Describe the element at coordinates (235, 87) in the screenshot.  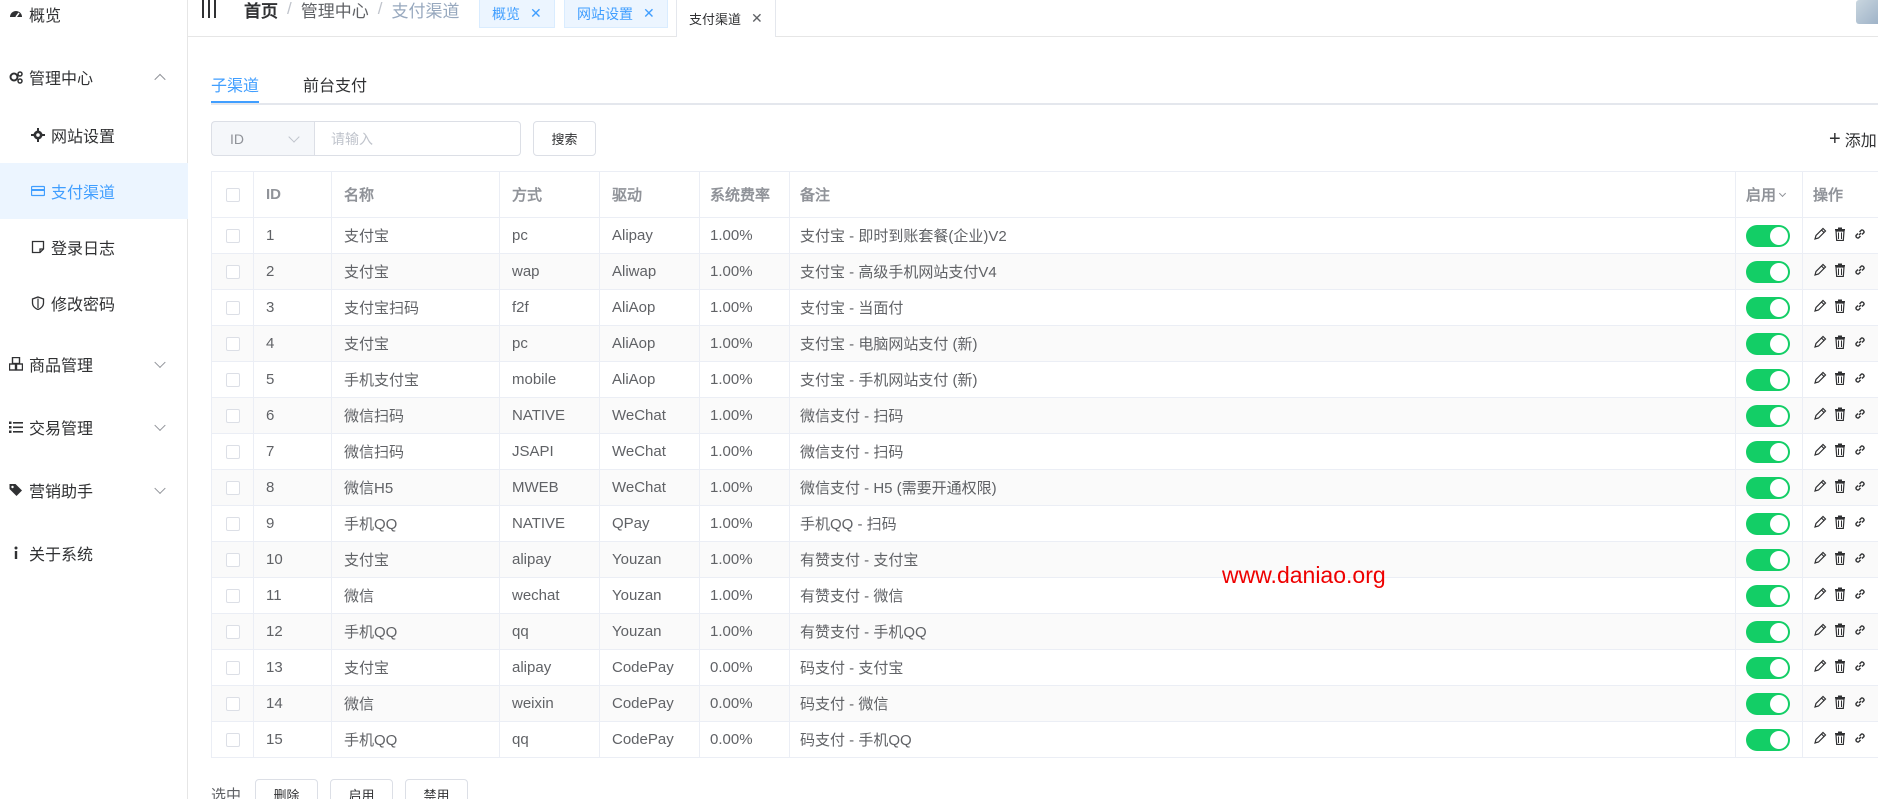
I see `tab-sub-channel: 子渠道` at that location.